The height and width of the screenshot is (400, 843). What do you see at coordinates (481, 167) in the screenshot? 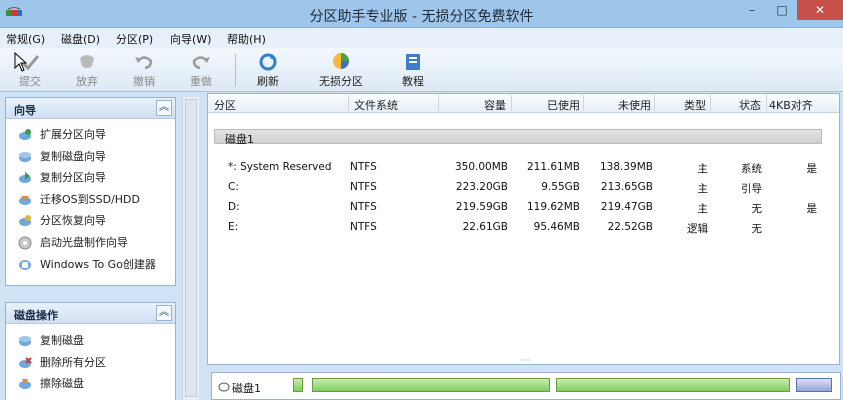
I see `cell-capacity: 350.00MB` at bounding box center [481, 167].